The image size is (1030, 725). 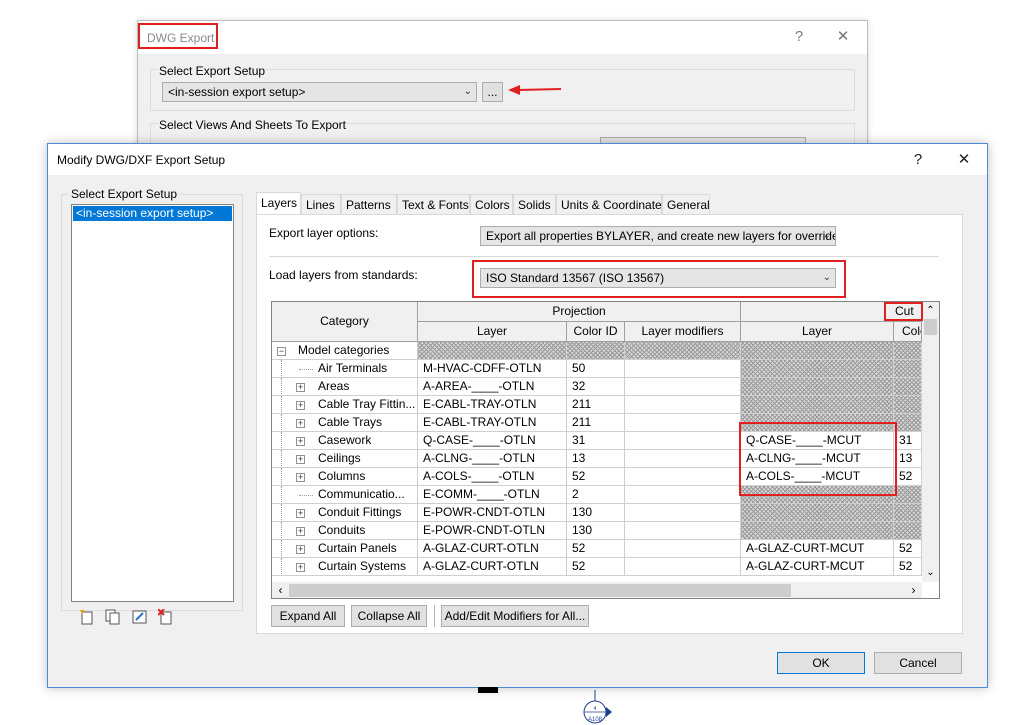 I want to click on tab-units-coordinates: Units & Coordinates, so click(x=612, y=204).